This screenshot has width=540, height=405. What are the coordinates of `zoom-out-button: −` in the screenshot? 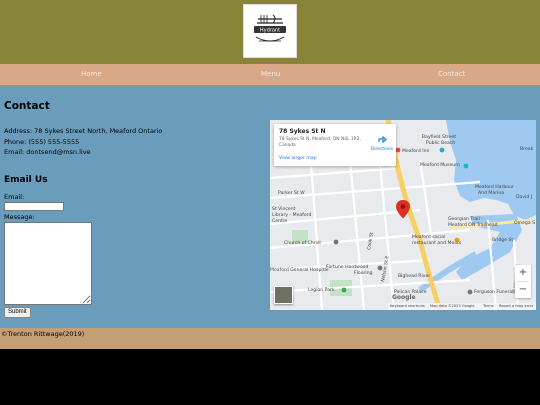 It's located at (523, 290).